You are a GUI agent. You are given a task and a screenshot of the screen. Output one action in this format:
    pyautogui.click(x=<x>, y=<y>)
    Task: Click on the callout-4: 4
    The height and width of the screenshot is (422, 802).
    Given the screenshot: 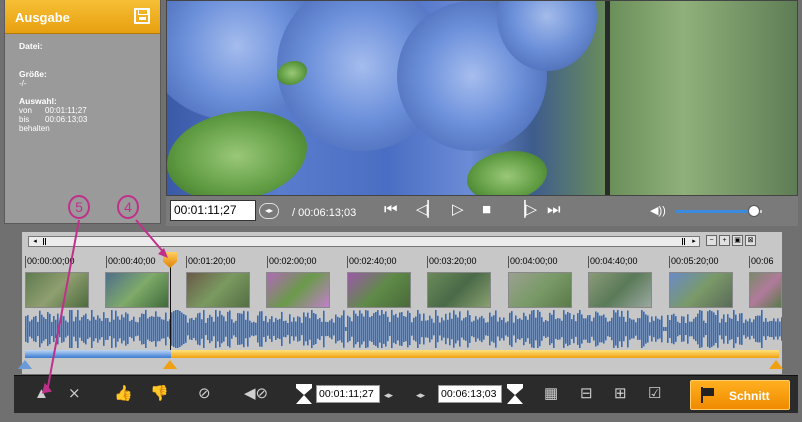 What is the action you would take?
    pyautogui.click(x=128, y=207)
    